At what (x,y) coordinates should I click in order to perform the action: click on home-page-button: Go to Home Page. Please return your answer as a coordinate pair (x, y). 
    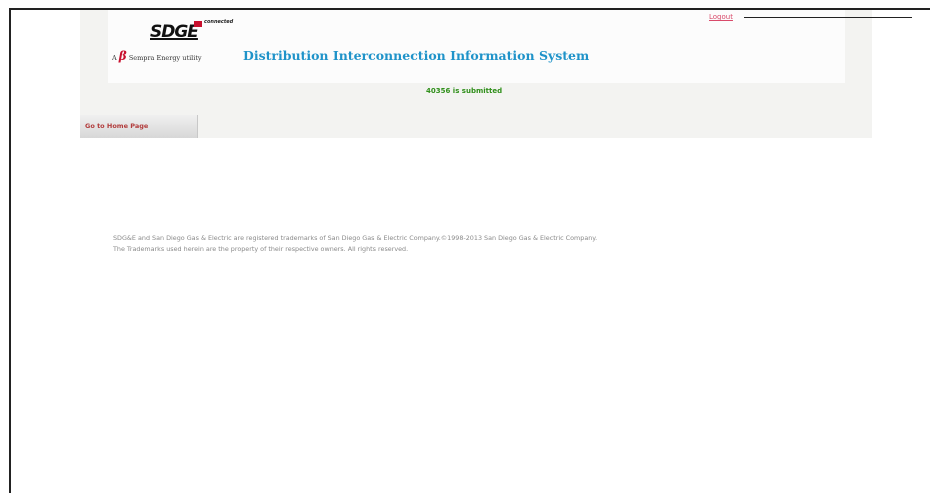
    Looking at the image, I should click on (139, 126).